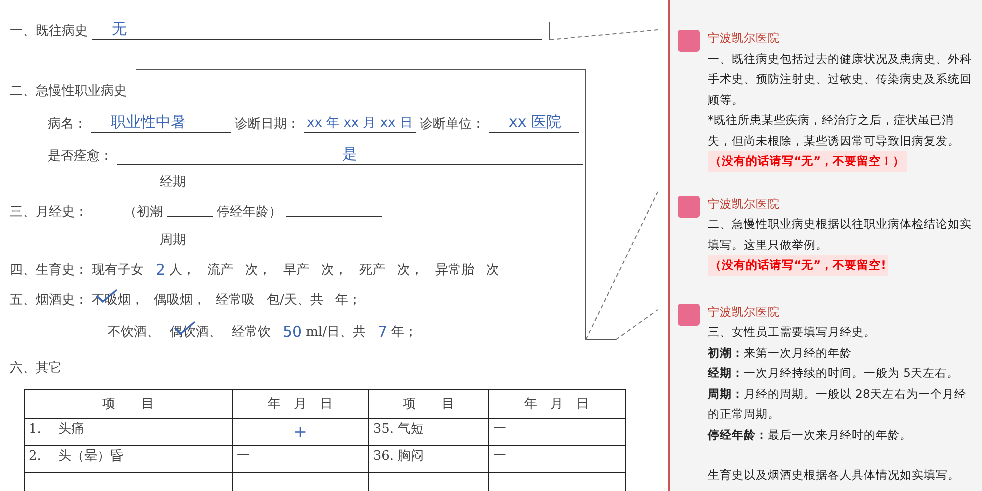 The height and width of the screenshot is (491, 982). What do you see at coordinates (183, 270) in the screenshot?
I see `form-text: 人，` at bounding box center [183, 270].